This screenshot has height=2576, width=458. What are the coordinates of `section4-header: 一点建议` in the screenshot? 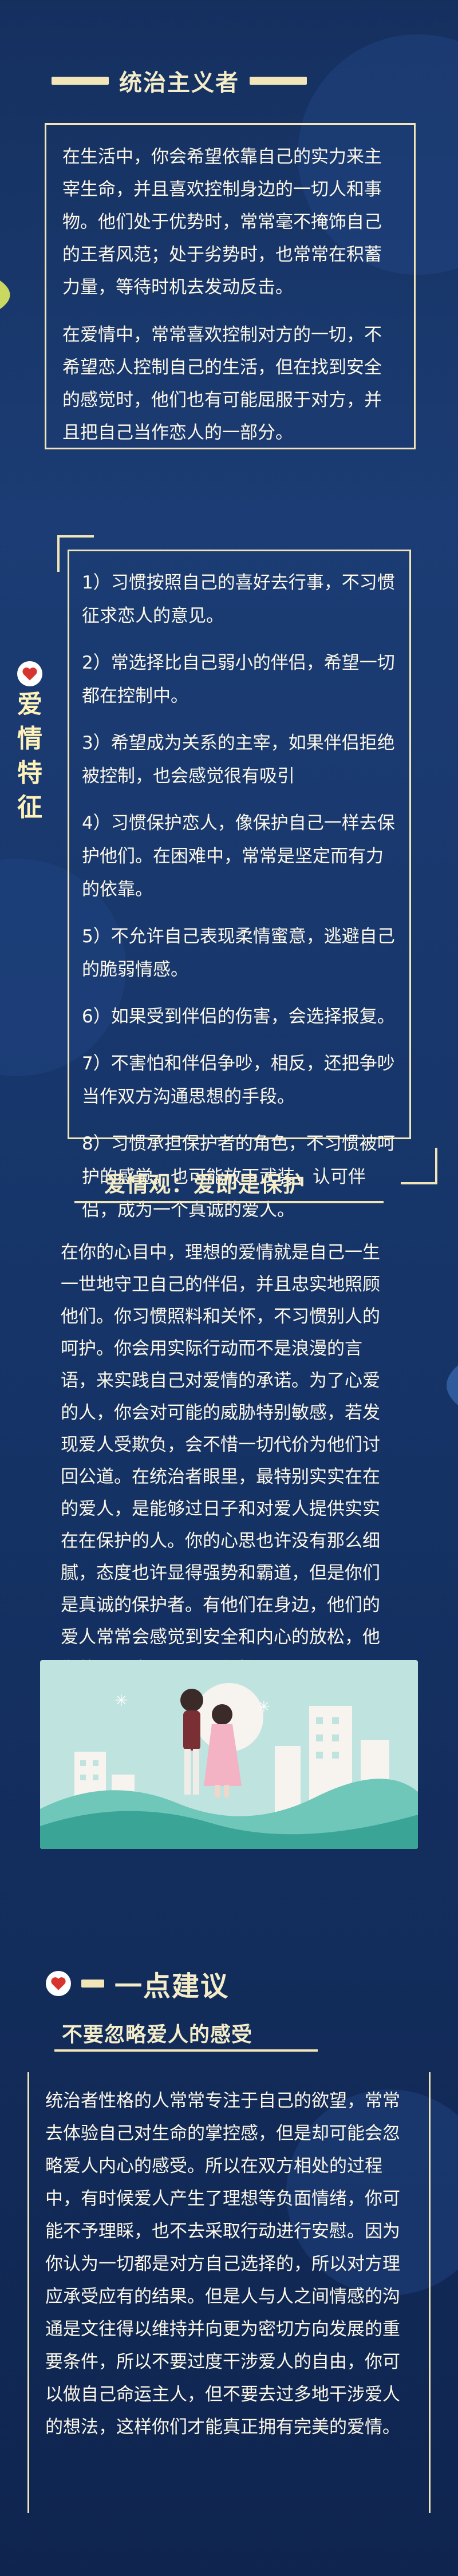 It's located at (137, 1983).